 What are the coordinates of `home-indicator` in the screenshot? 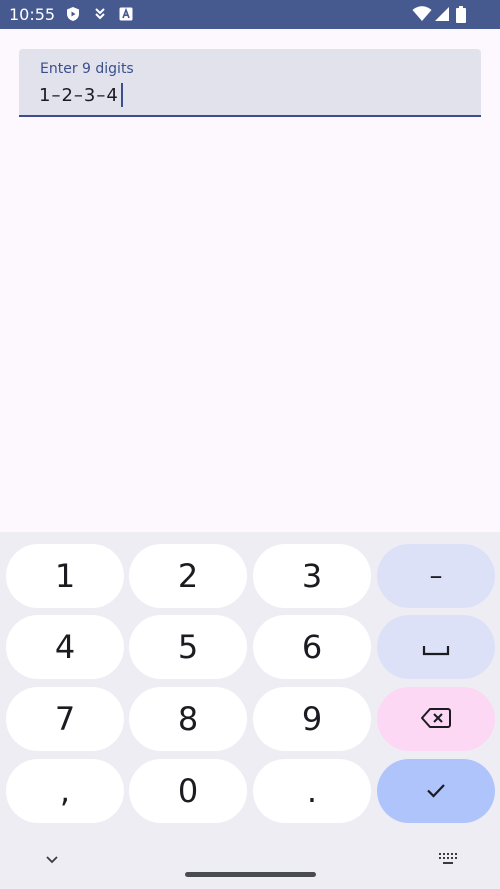 It's located at (250, 874).